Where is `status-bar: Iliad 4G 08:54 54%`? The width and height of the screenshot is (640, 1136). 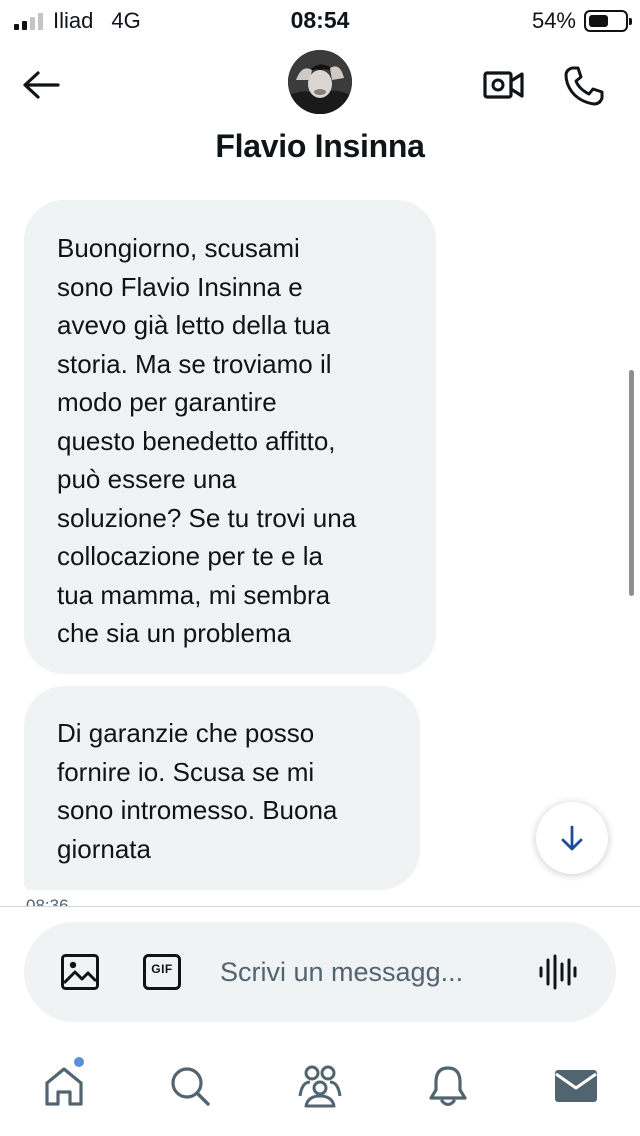
status-bar: Iliad 4G 08:54 54% is located at coordinates (320, 20).